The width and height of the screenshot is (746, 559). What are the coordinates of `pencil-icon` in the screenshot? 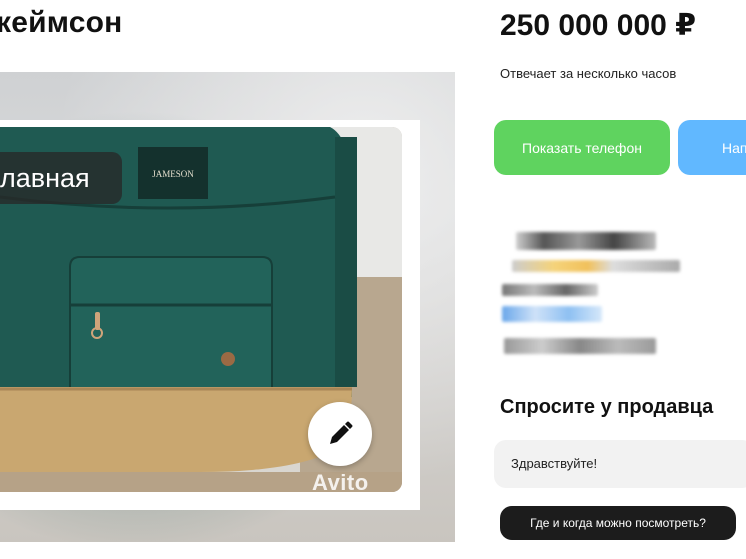 It's located at (341, 432).